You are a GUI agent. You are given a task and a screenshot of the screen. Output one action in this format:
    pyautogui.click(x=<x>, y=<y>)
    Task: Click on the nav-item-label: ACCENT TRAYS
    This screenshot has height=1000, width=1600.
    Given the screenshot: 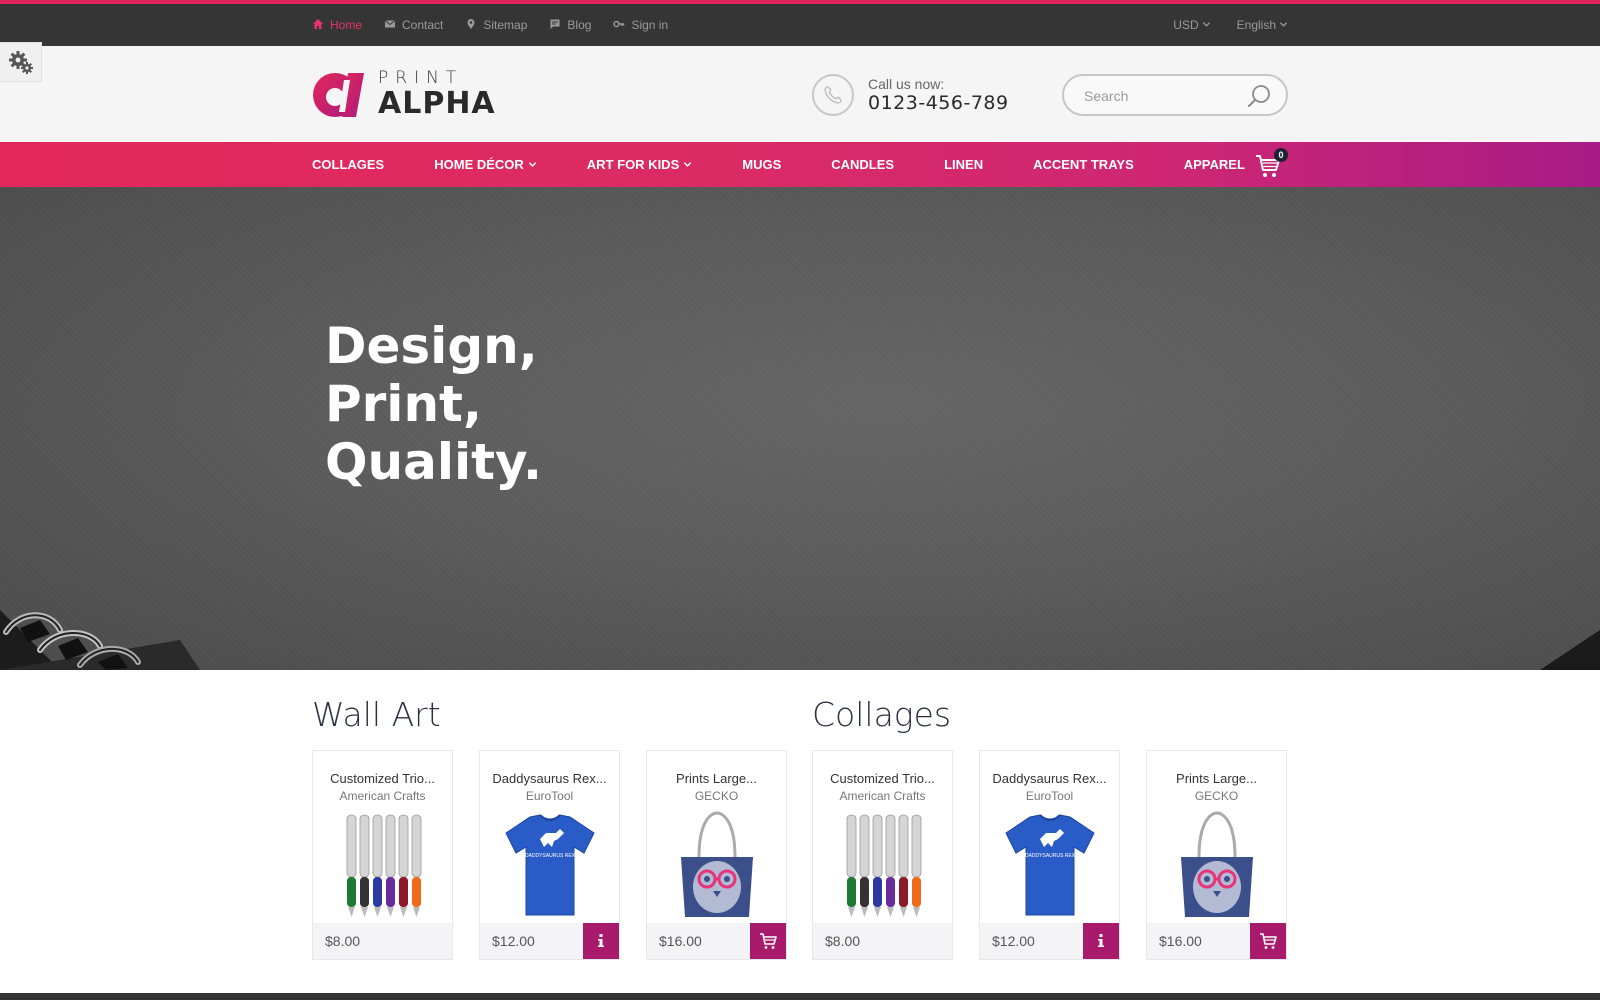 What is the action you would take?
    pyautogui.click(x=1083, y=164)
    